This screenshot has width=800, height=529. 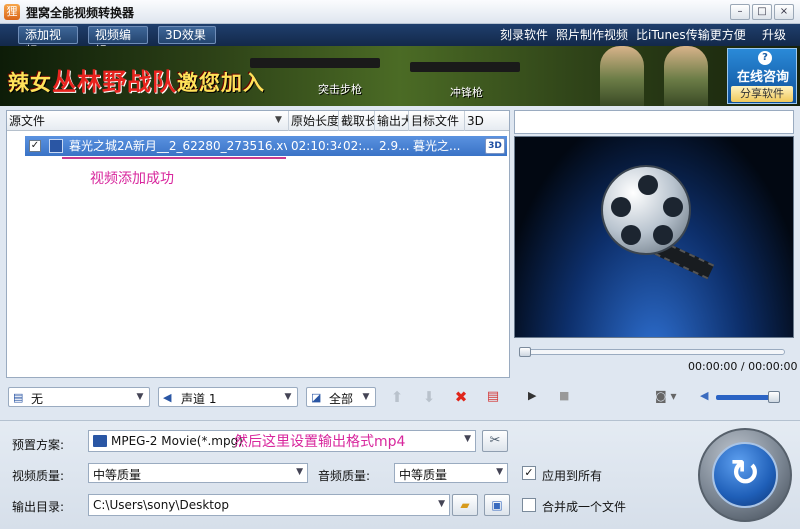 What do you see at coordinates (198, 473) in the screenshot?
I see `video-quality-select: 中等质量 ▼` at bounding box center [198, 473].